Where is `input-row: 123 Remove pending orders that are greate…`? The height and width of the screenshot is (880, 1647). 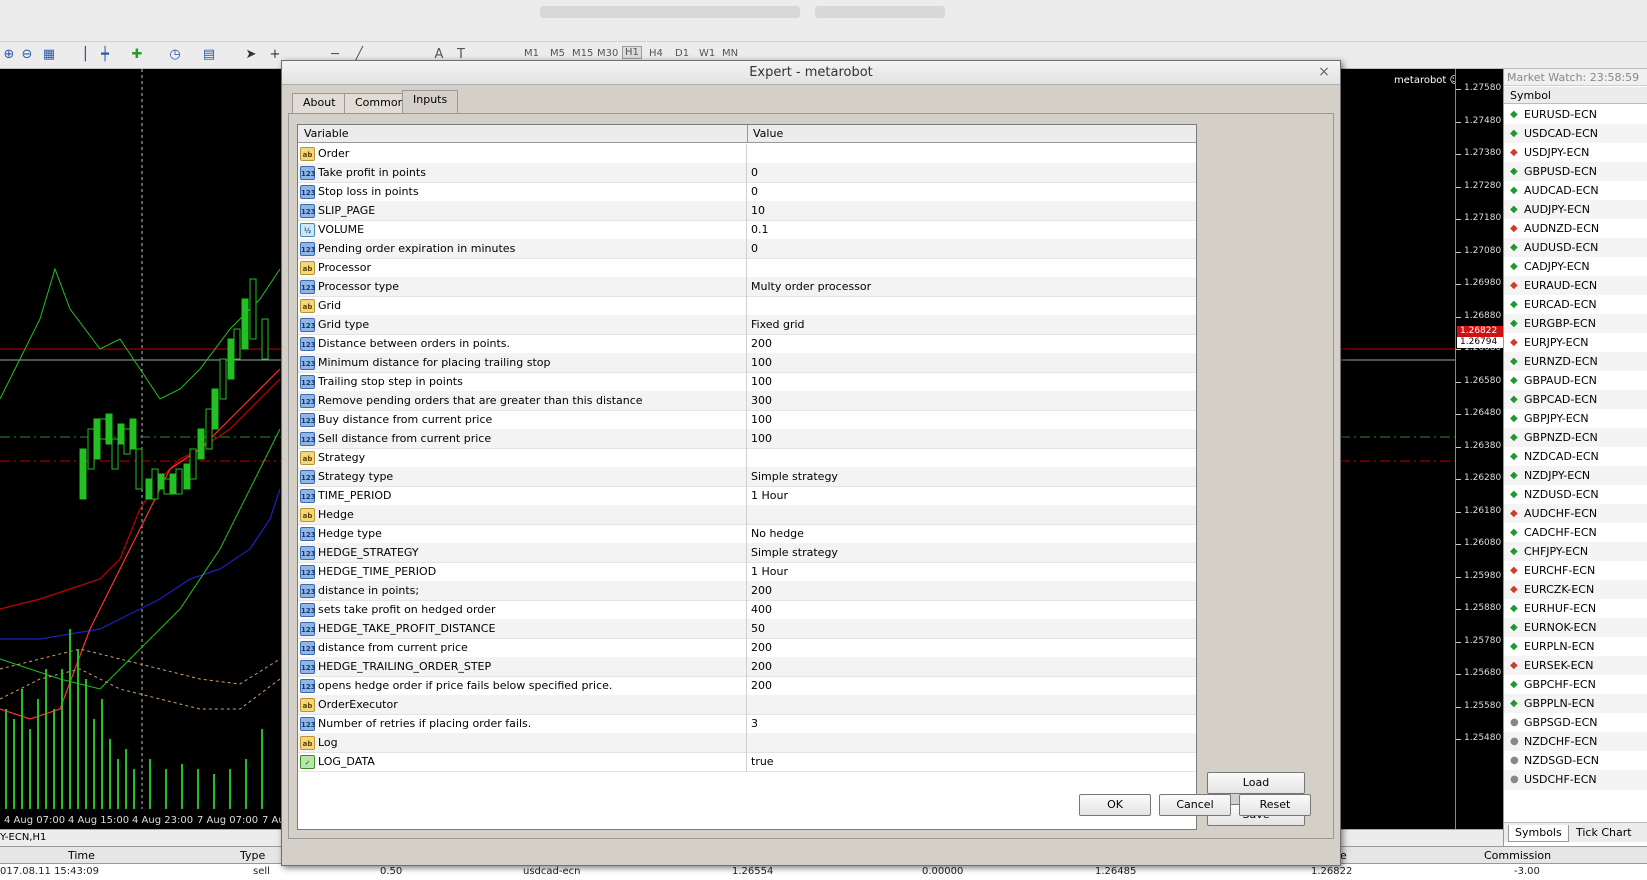
input-row: 123 Remove pending orders that are greate… is located at coordinates (747, 401).